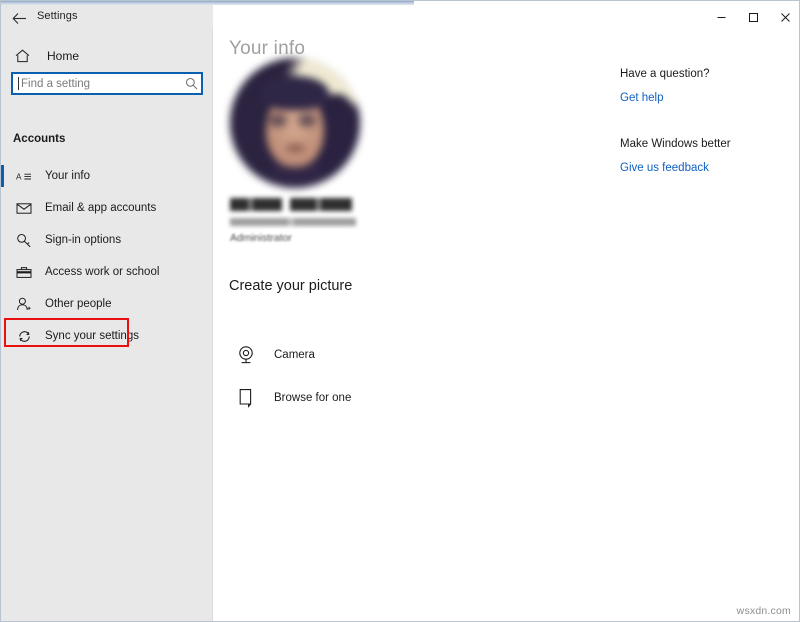 The width and height of the screenshot is (800, 622). I want to click on sidebar-item-access-work-or-school: Access work or school, so click(107, 272).